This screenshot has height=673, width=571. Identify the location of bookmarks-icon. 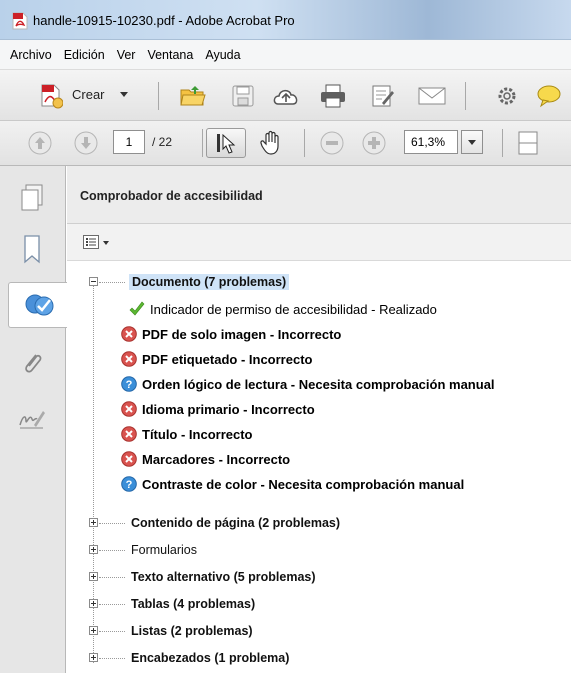
(32, 249).